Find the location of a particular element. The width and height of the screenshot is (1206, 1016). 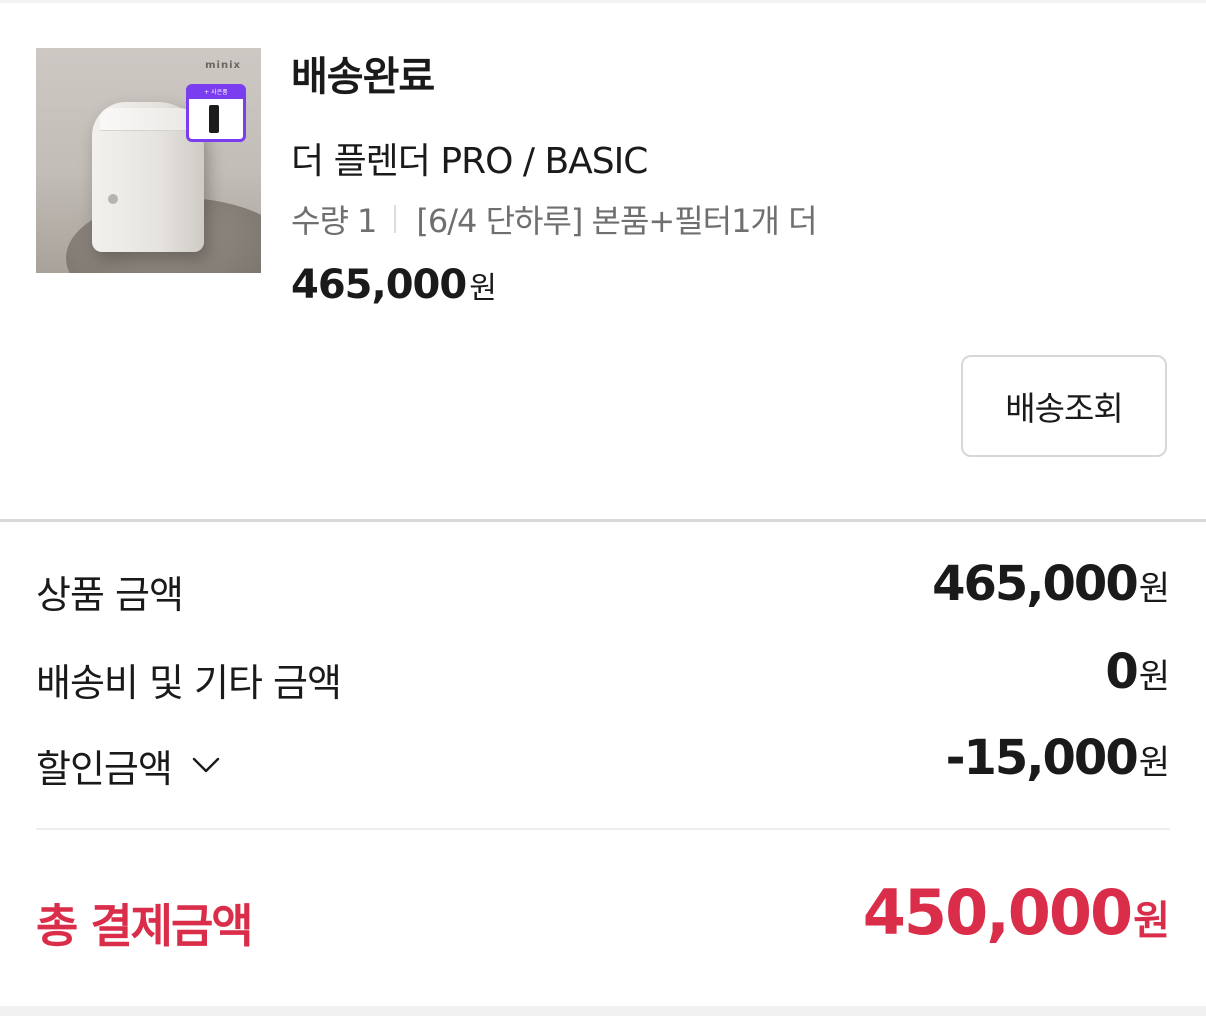

option-text: [6/4 단하루] 본품+필터1개 더 is located at coordinates (616, 221).